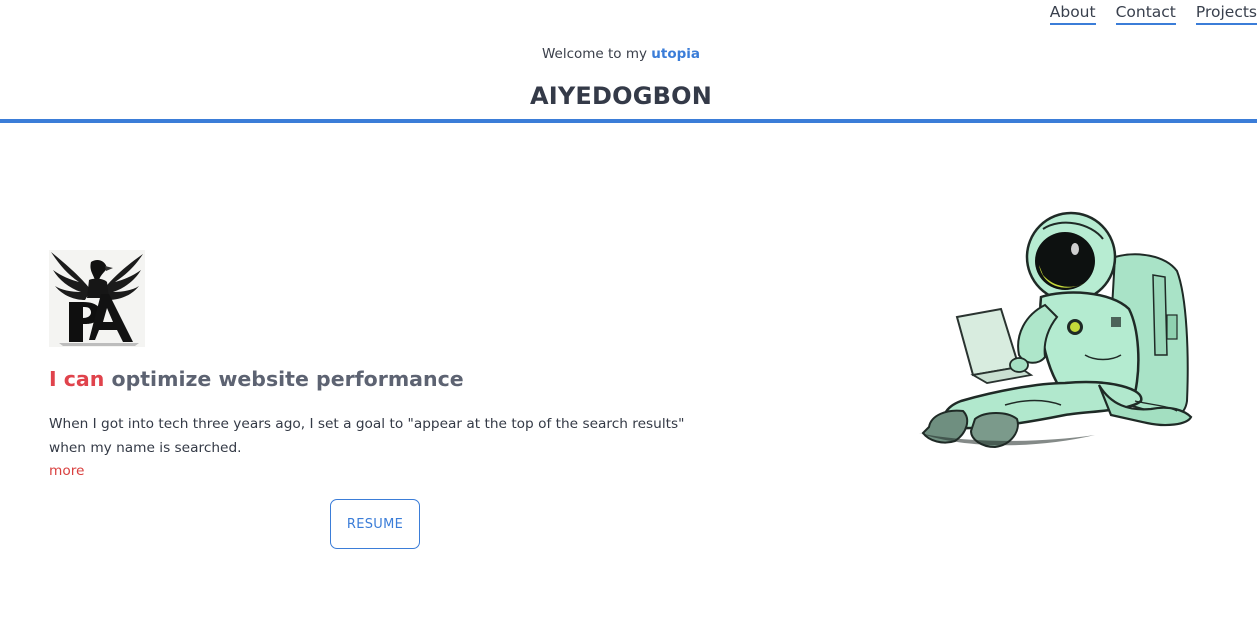 The height and width of the screenshot is (626, 1257). What do you see at coordinates (1072, 12) in the screenshot?
I see `nav-link-about: About` at bounding box center [1072, 12].